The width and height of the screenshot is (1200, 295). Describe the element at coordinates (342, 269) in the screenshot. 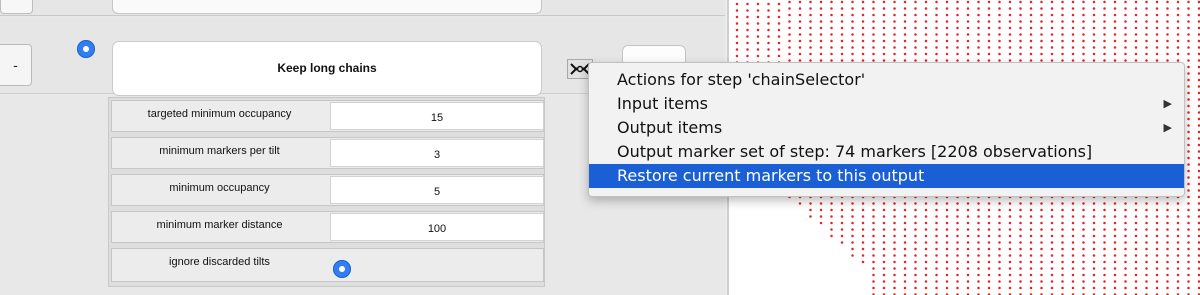

I see `ignore-discarded-tilts-radio` at that location.